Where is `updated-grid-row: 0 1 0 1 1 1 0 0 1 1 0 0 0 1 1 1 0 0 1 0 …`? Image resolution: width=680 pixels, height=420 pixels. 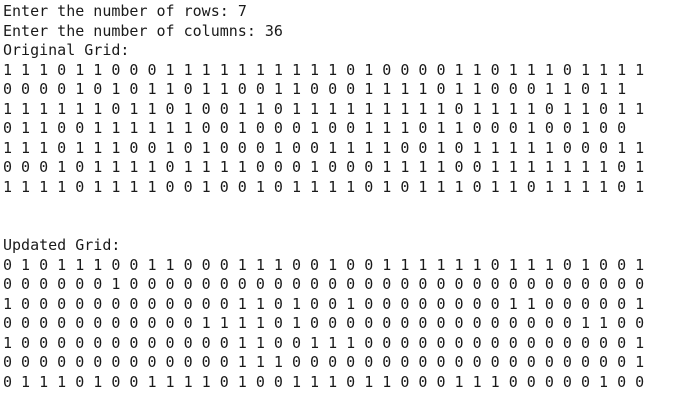
updated-grid-row: 0 1 0 1 1 1 0 0 1 1 0 0 0 1 1 1 0 0 1 0 … is located at coordinates (324, 264).